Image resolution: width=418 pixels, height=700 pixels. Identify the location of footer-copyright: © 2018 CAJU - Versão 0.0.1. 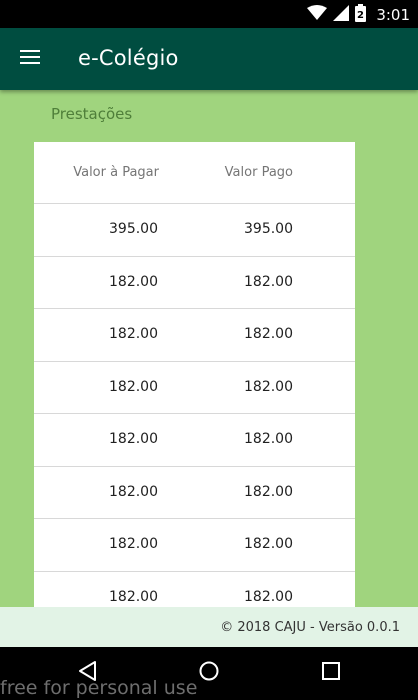
(310, 627).